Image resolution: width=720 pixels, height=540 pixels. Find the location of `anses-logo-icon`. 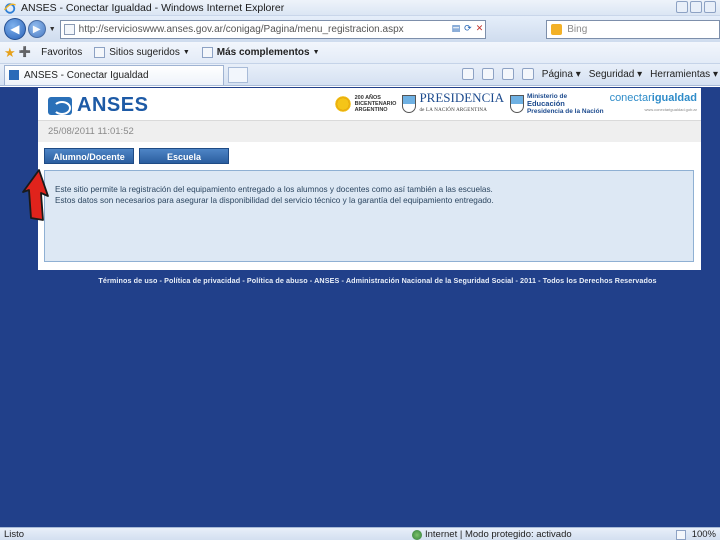

anses-logo-icon is located at coordinates (60, 105).